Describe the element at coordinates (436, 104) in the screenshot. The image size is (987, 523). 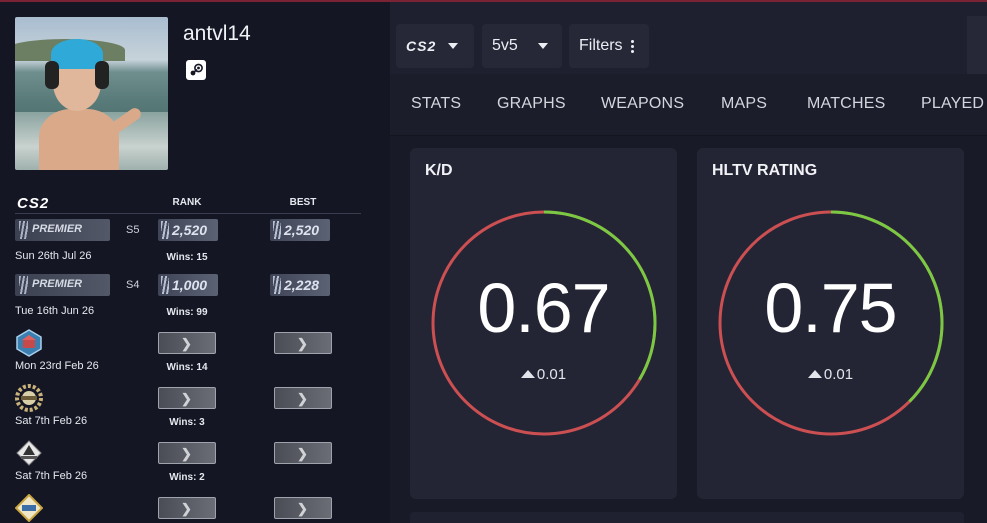
I see `tab-stats: STATS` at that location.